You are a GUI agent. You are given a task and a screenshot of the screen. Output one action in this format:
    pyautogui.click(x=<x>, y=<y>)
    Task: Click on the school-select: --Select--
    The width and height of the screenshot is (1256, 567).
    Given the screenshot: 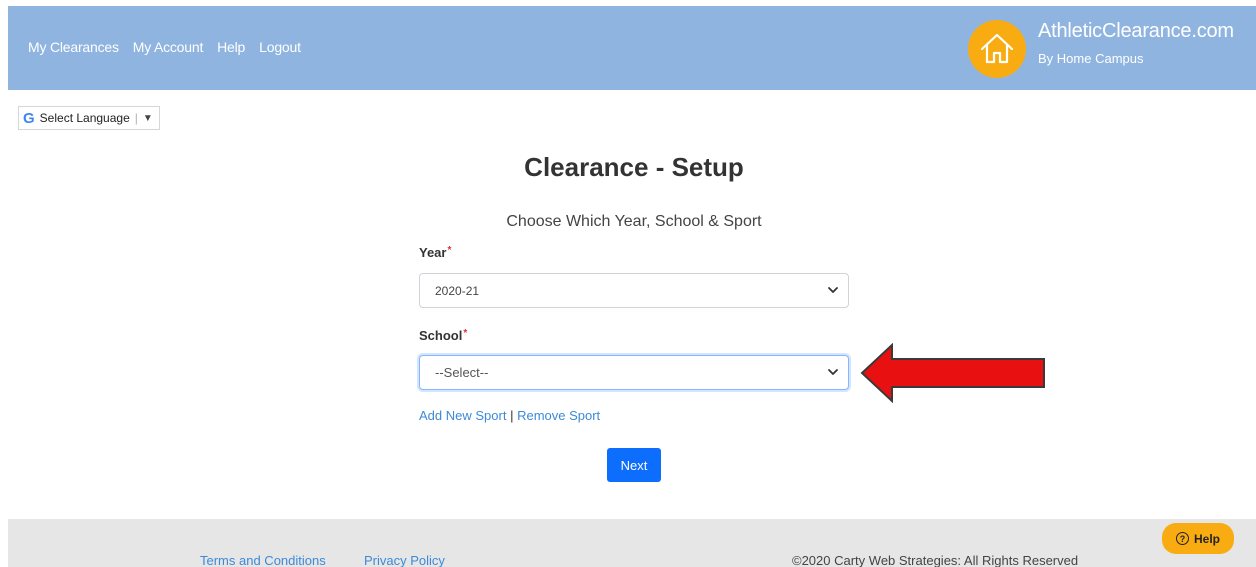 What is the action you would take?
    pyautogui.click(x=634, y=372)
    